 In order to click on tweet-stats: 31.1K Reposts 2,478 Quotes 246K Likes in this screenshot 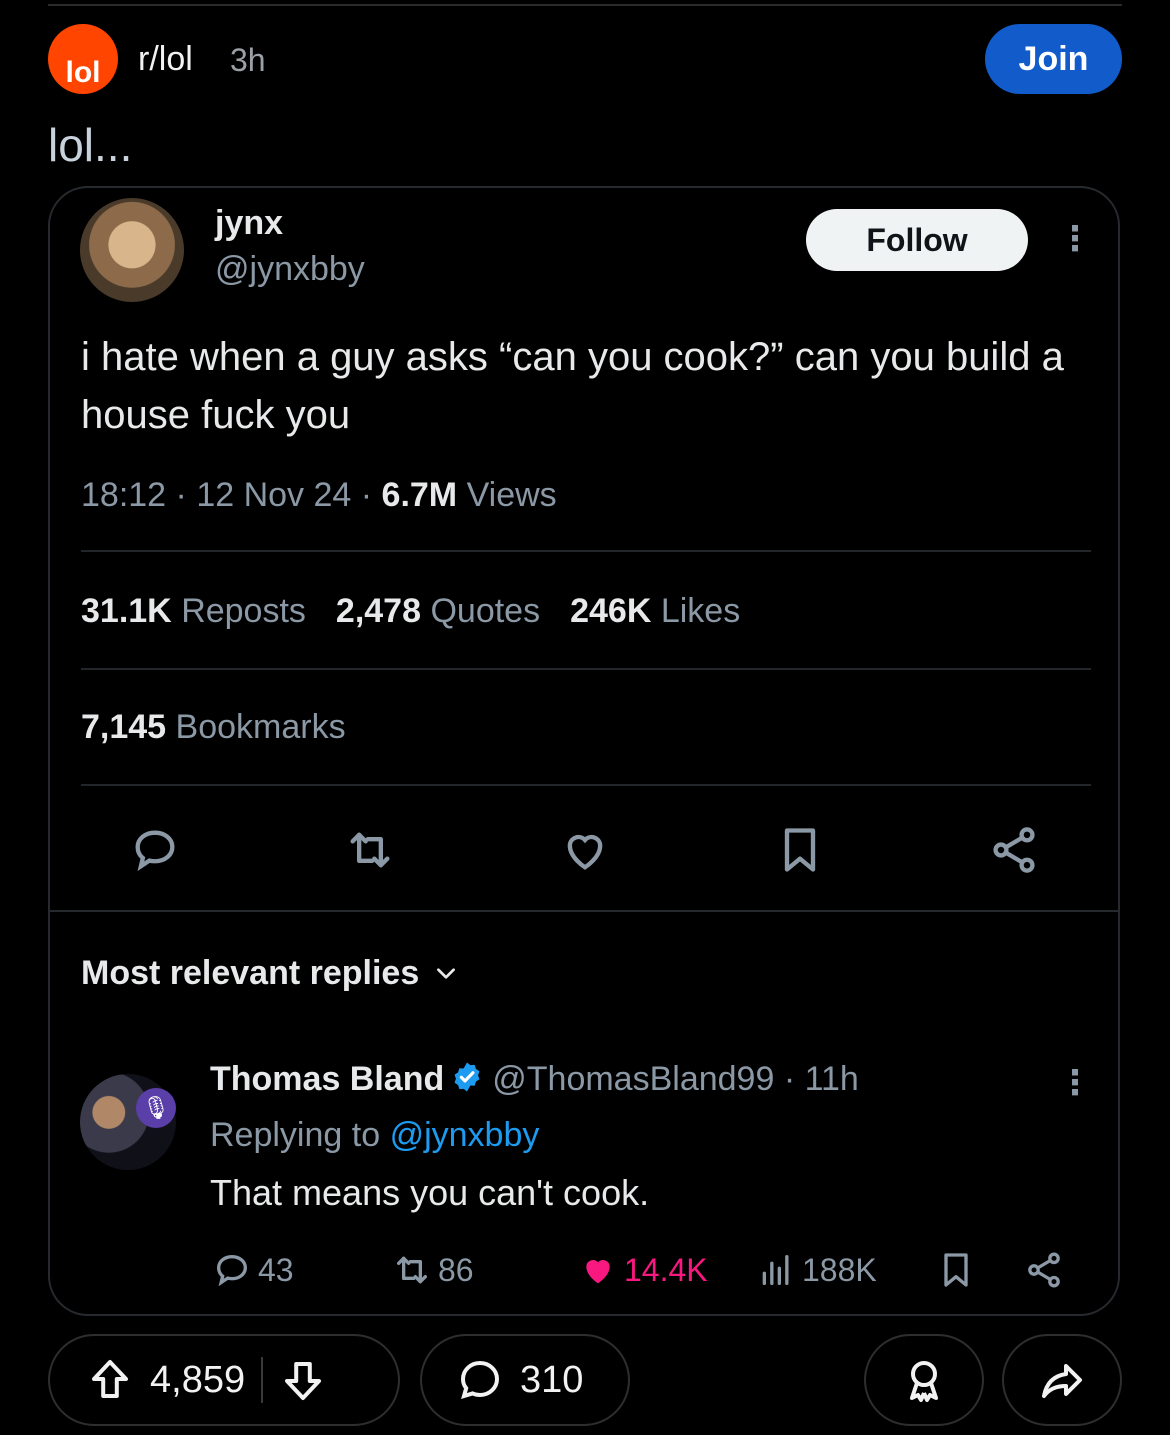, I will do `click(410, 611)`.